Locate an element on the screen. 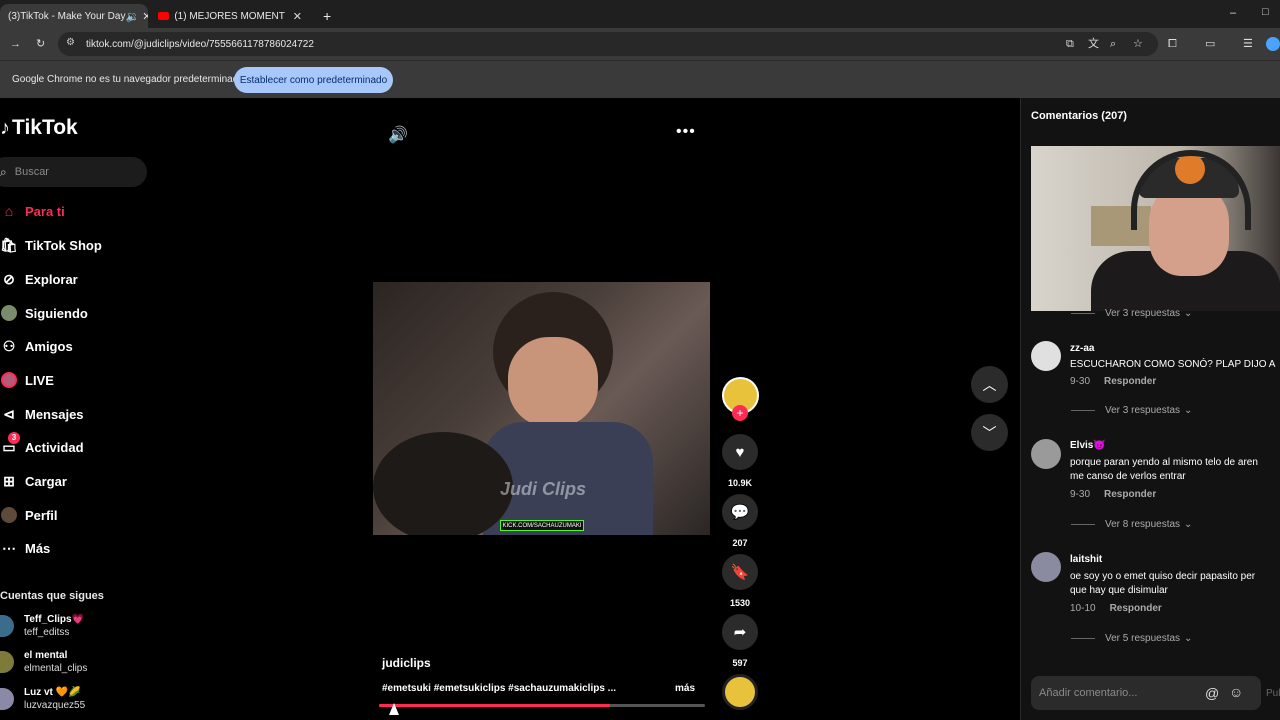  nav-tiktok-shop: 🛍 TikTok Shop is located at coordinates (51, 245).